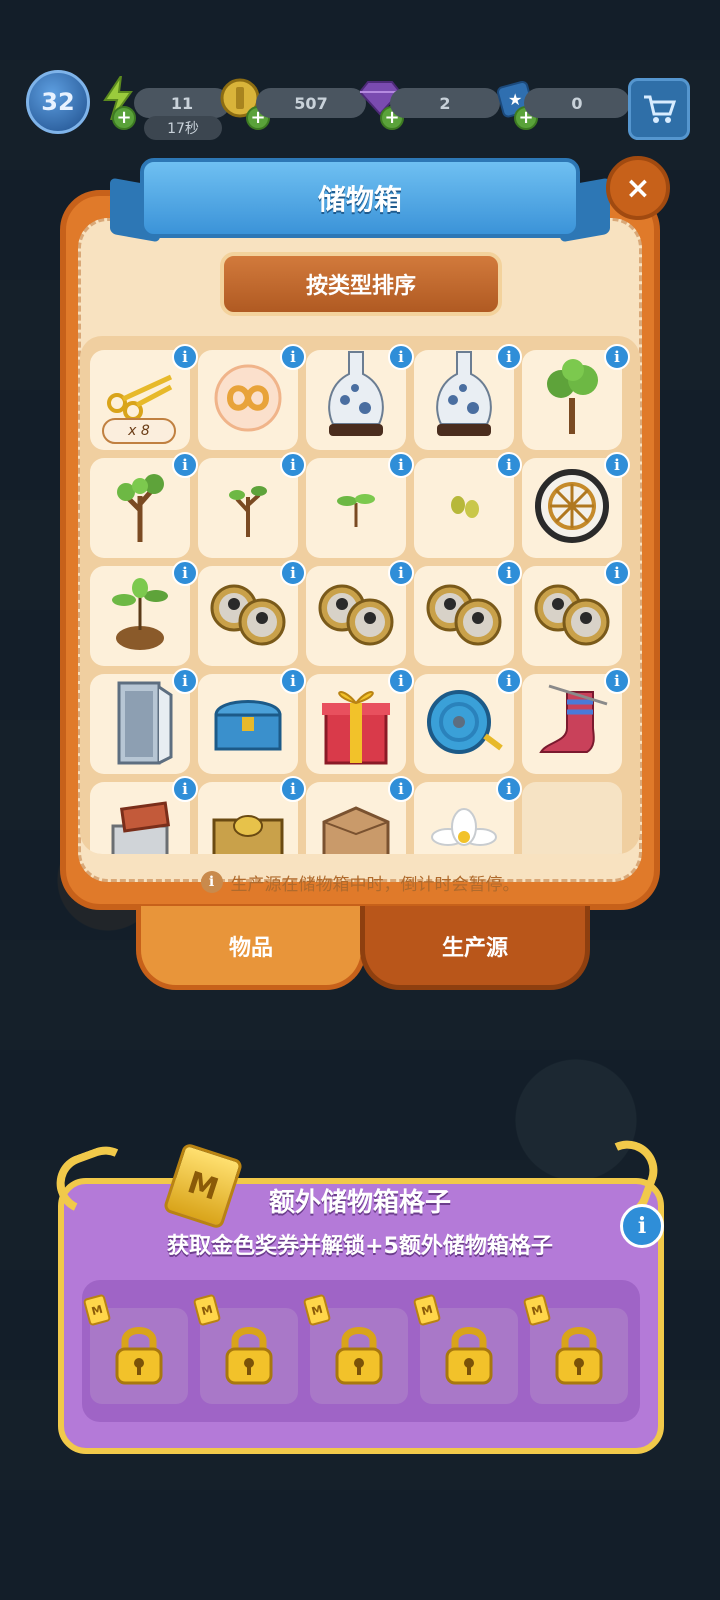 This screenshot has width=720, height=1600. I want to click on tab-items: 物品, so click(251, 948).